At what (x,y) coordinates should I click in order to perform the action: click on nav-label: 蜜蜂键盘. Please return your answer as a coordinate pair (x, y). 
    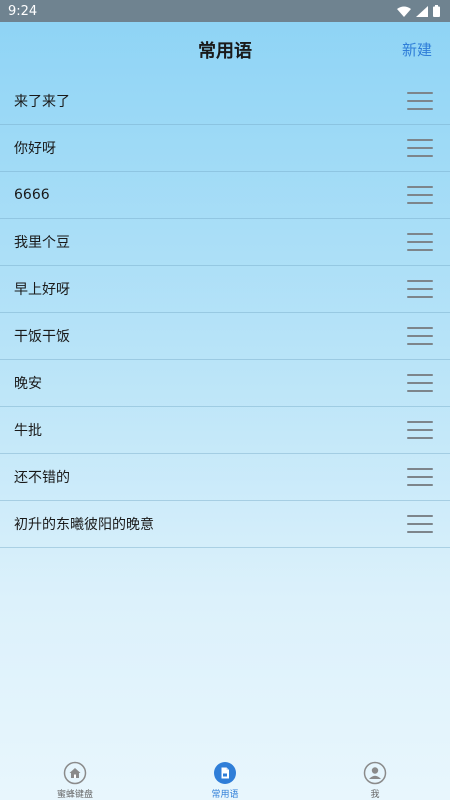
    Looking at the image, I should click on (74, 794).